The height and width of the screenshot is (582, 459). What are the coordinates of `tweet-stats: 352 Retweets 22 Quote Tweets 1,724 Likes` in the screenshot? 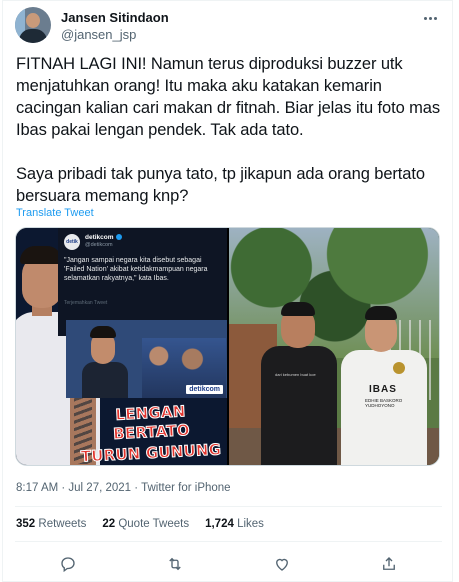 It's located at (140, 524).